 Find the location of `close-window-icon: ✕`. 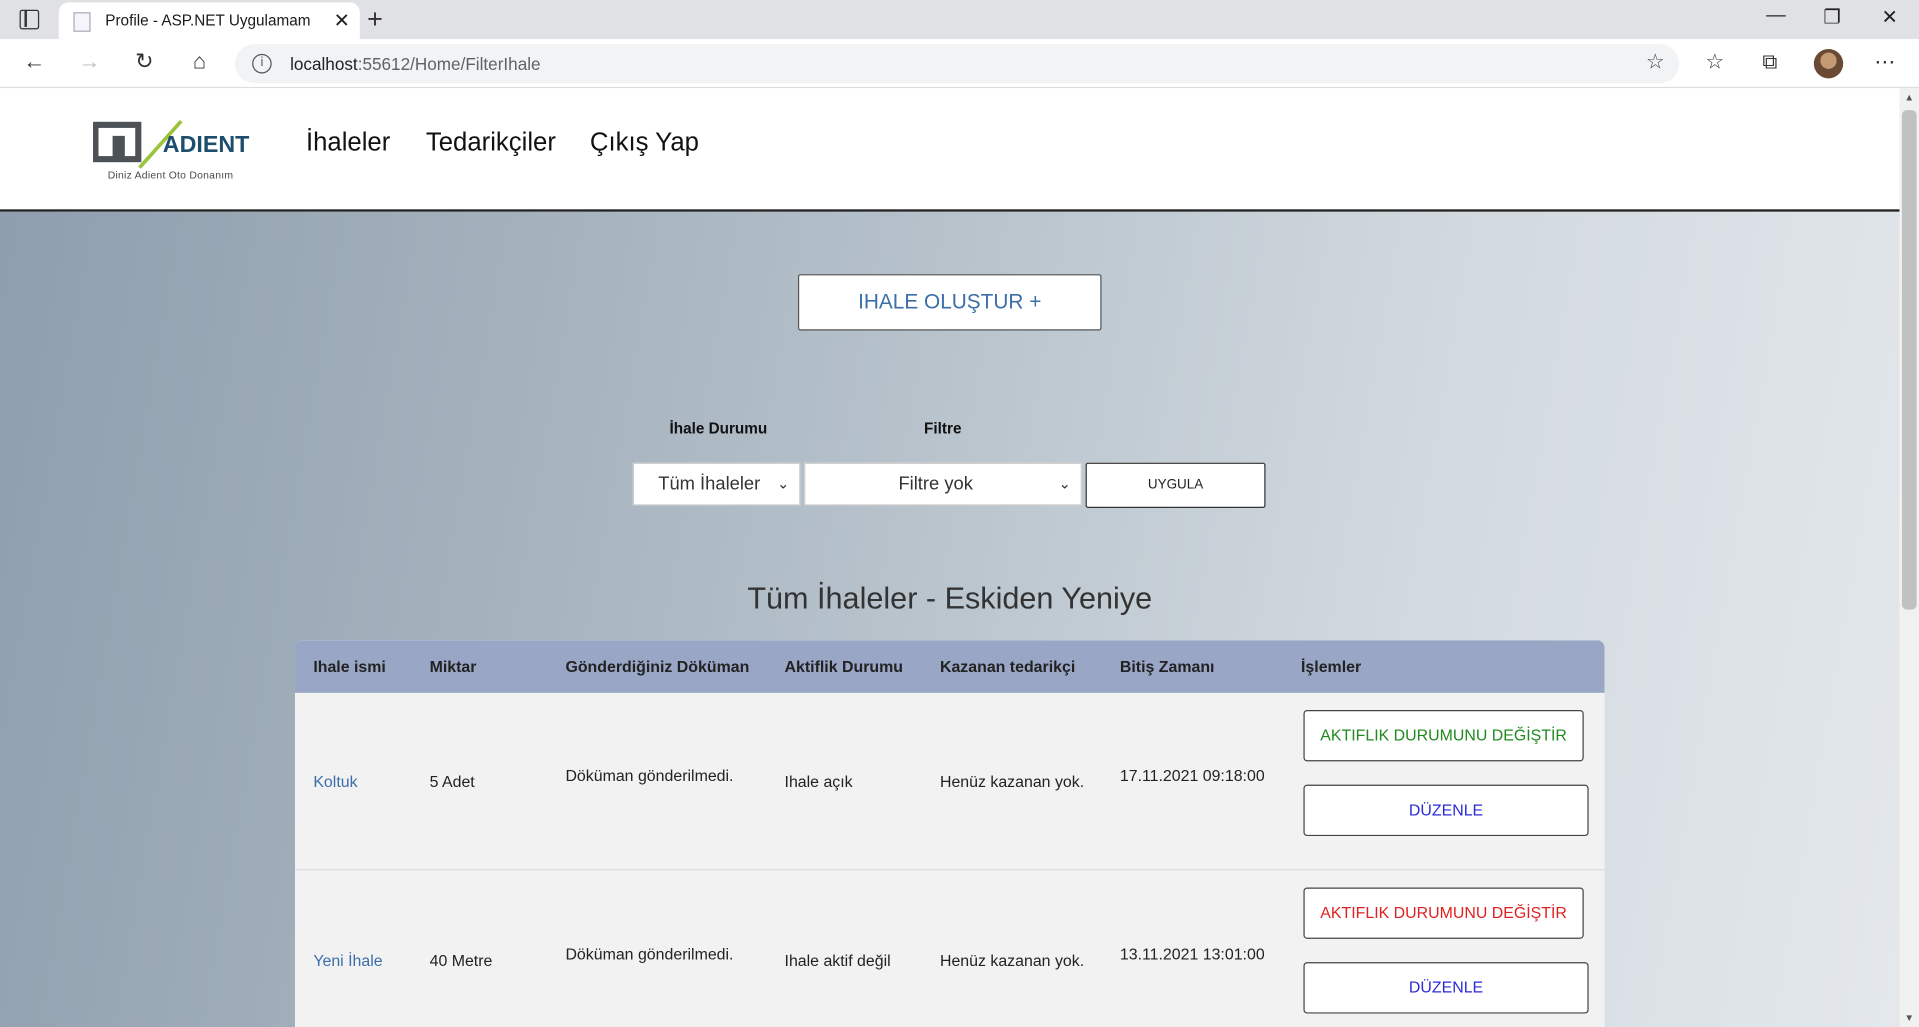

close-window-icon: ✕ is located at coordinates (1889, 17).